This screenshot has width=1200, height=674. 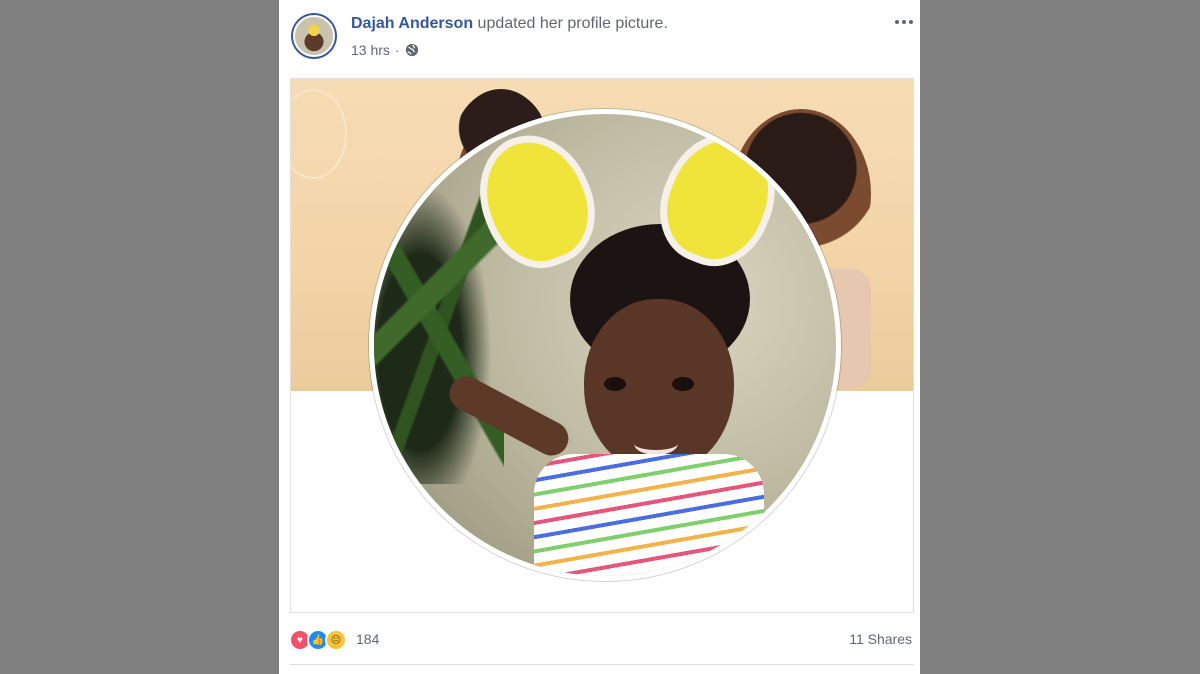 I want to click on author-avatar, so click(x=314, y=36).